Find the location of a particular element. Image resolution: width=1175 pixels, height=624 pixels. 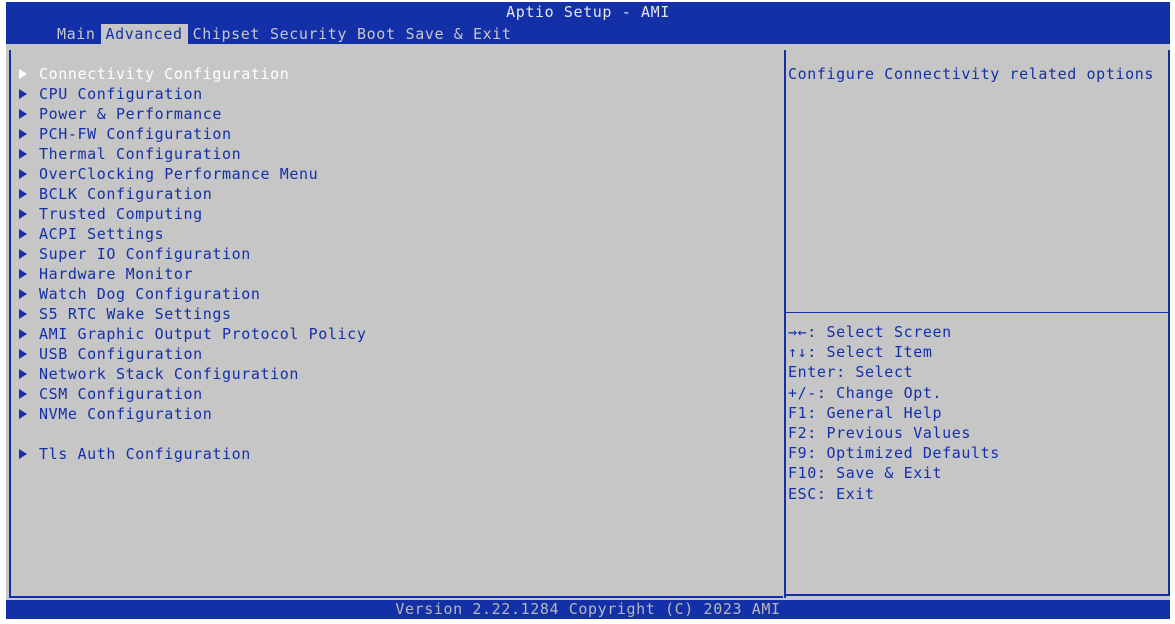

menu-item-label: USB Configuration is located at coordinates (121, 354).